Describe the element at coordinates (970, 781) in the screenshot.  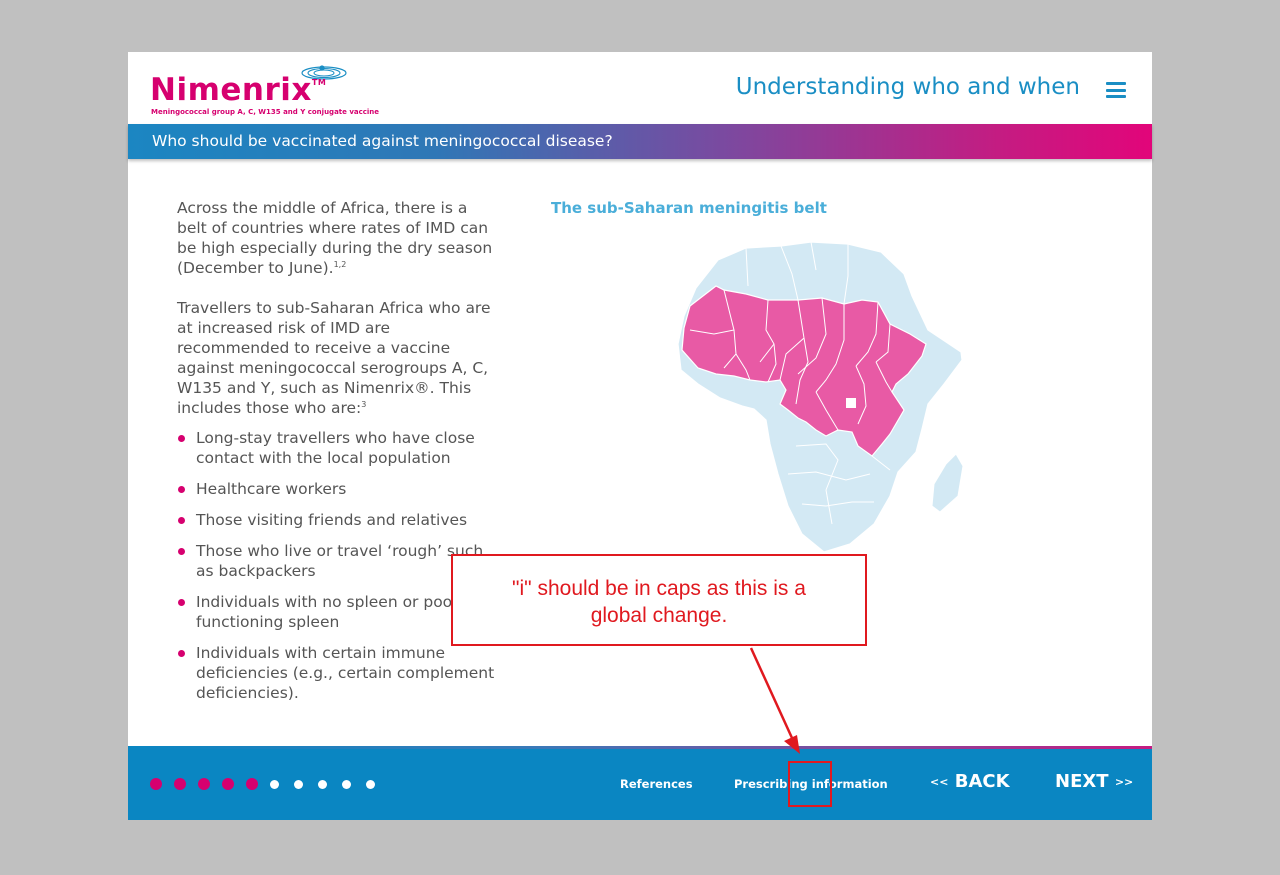
I see `back-button: << BACK` at that location.